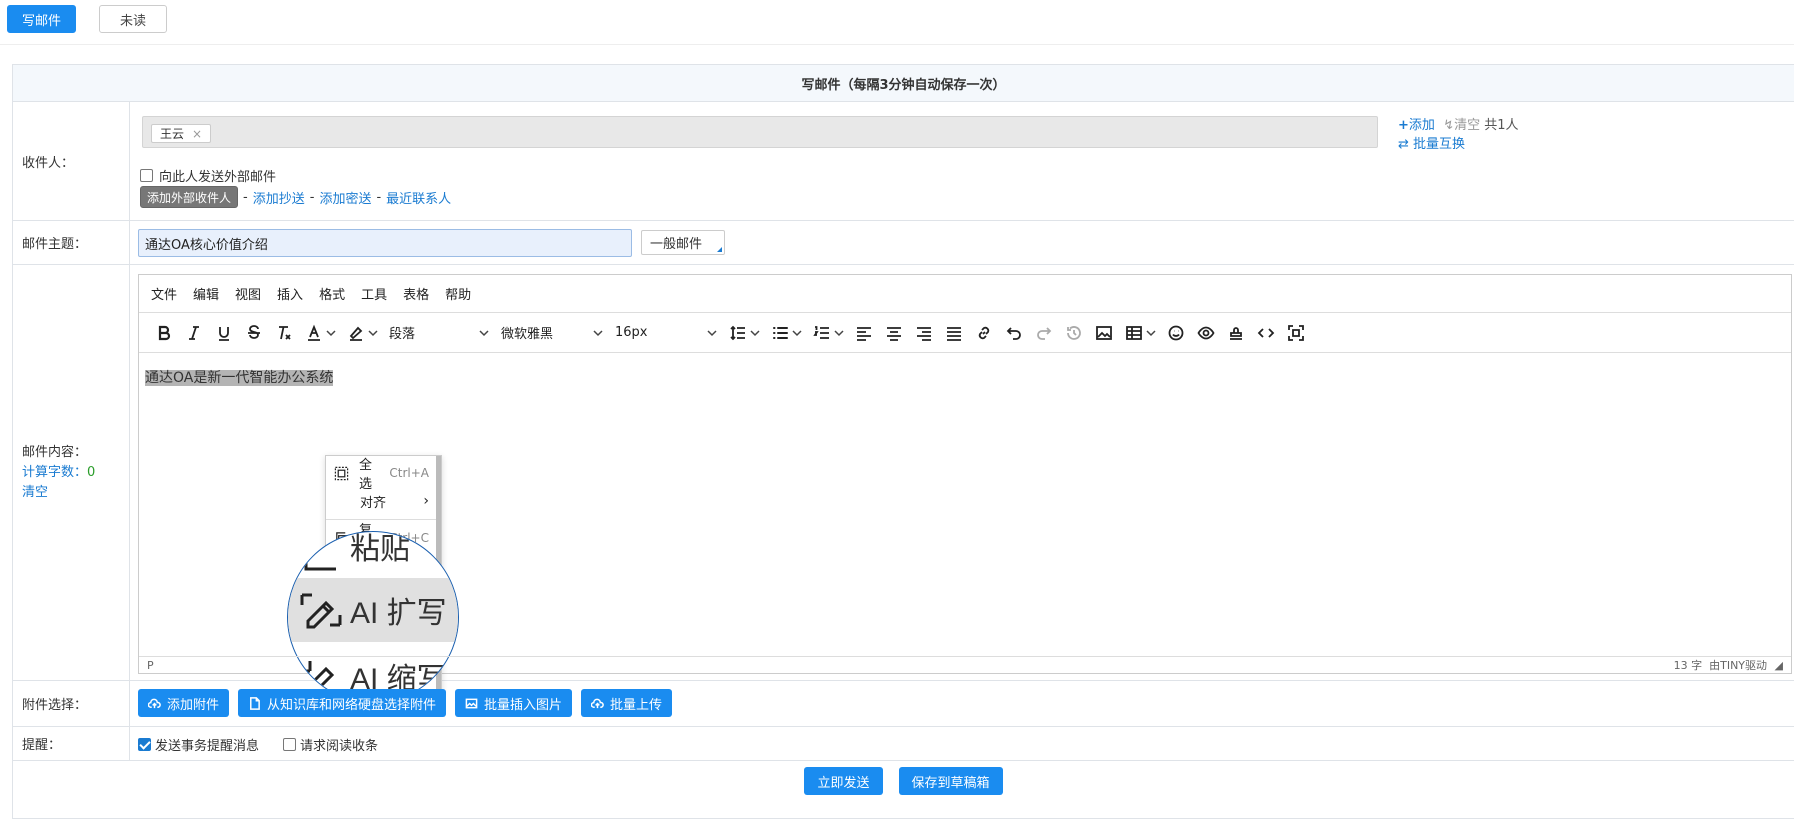  I want to click on plus-icon: +, so click(1403, 125).